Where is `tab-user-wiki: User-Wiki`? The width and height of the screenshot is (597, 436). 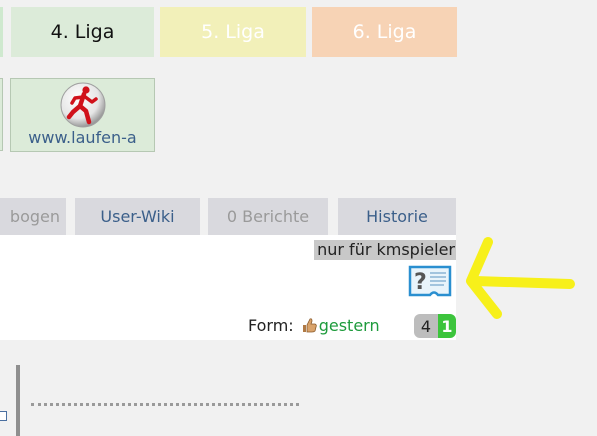
tab-user-wiki: User-Wiki is located at coordinates (137, 216).